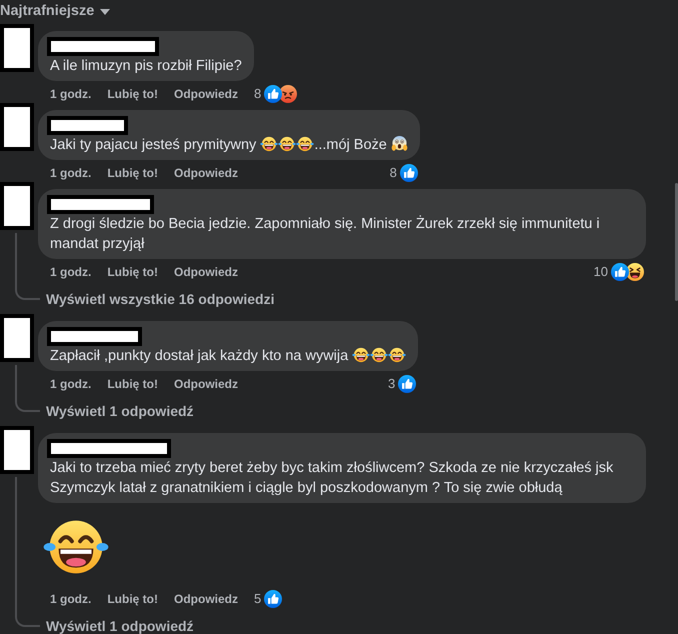  Describe the element at coordinates (105, 11) in the screenshot. I see `caret-down-icon` at that location.